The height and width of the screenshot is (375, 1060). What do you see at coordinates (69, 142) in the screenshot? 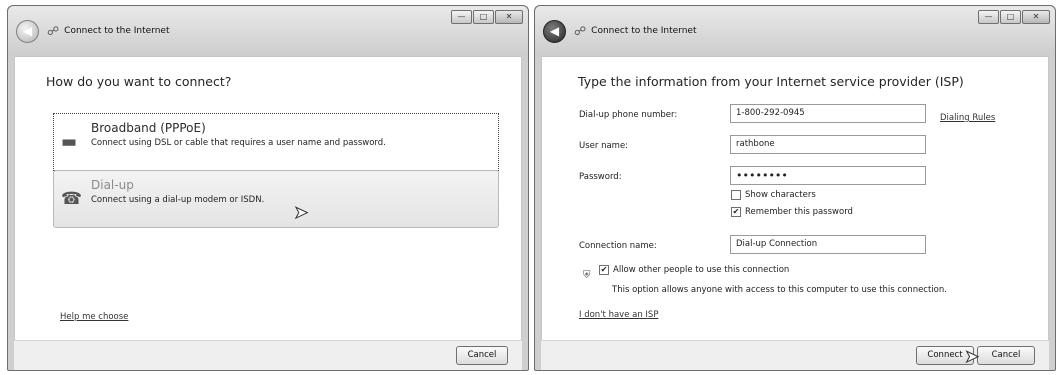
I see `broadband-modem-icon: ▬` at bounding box center [69, 142].